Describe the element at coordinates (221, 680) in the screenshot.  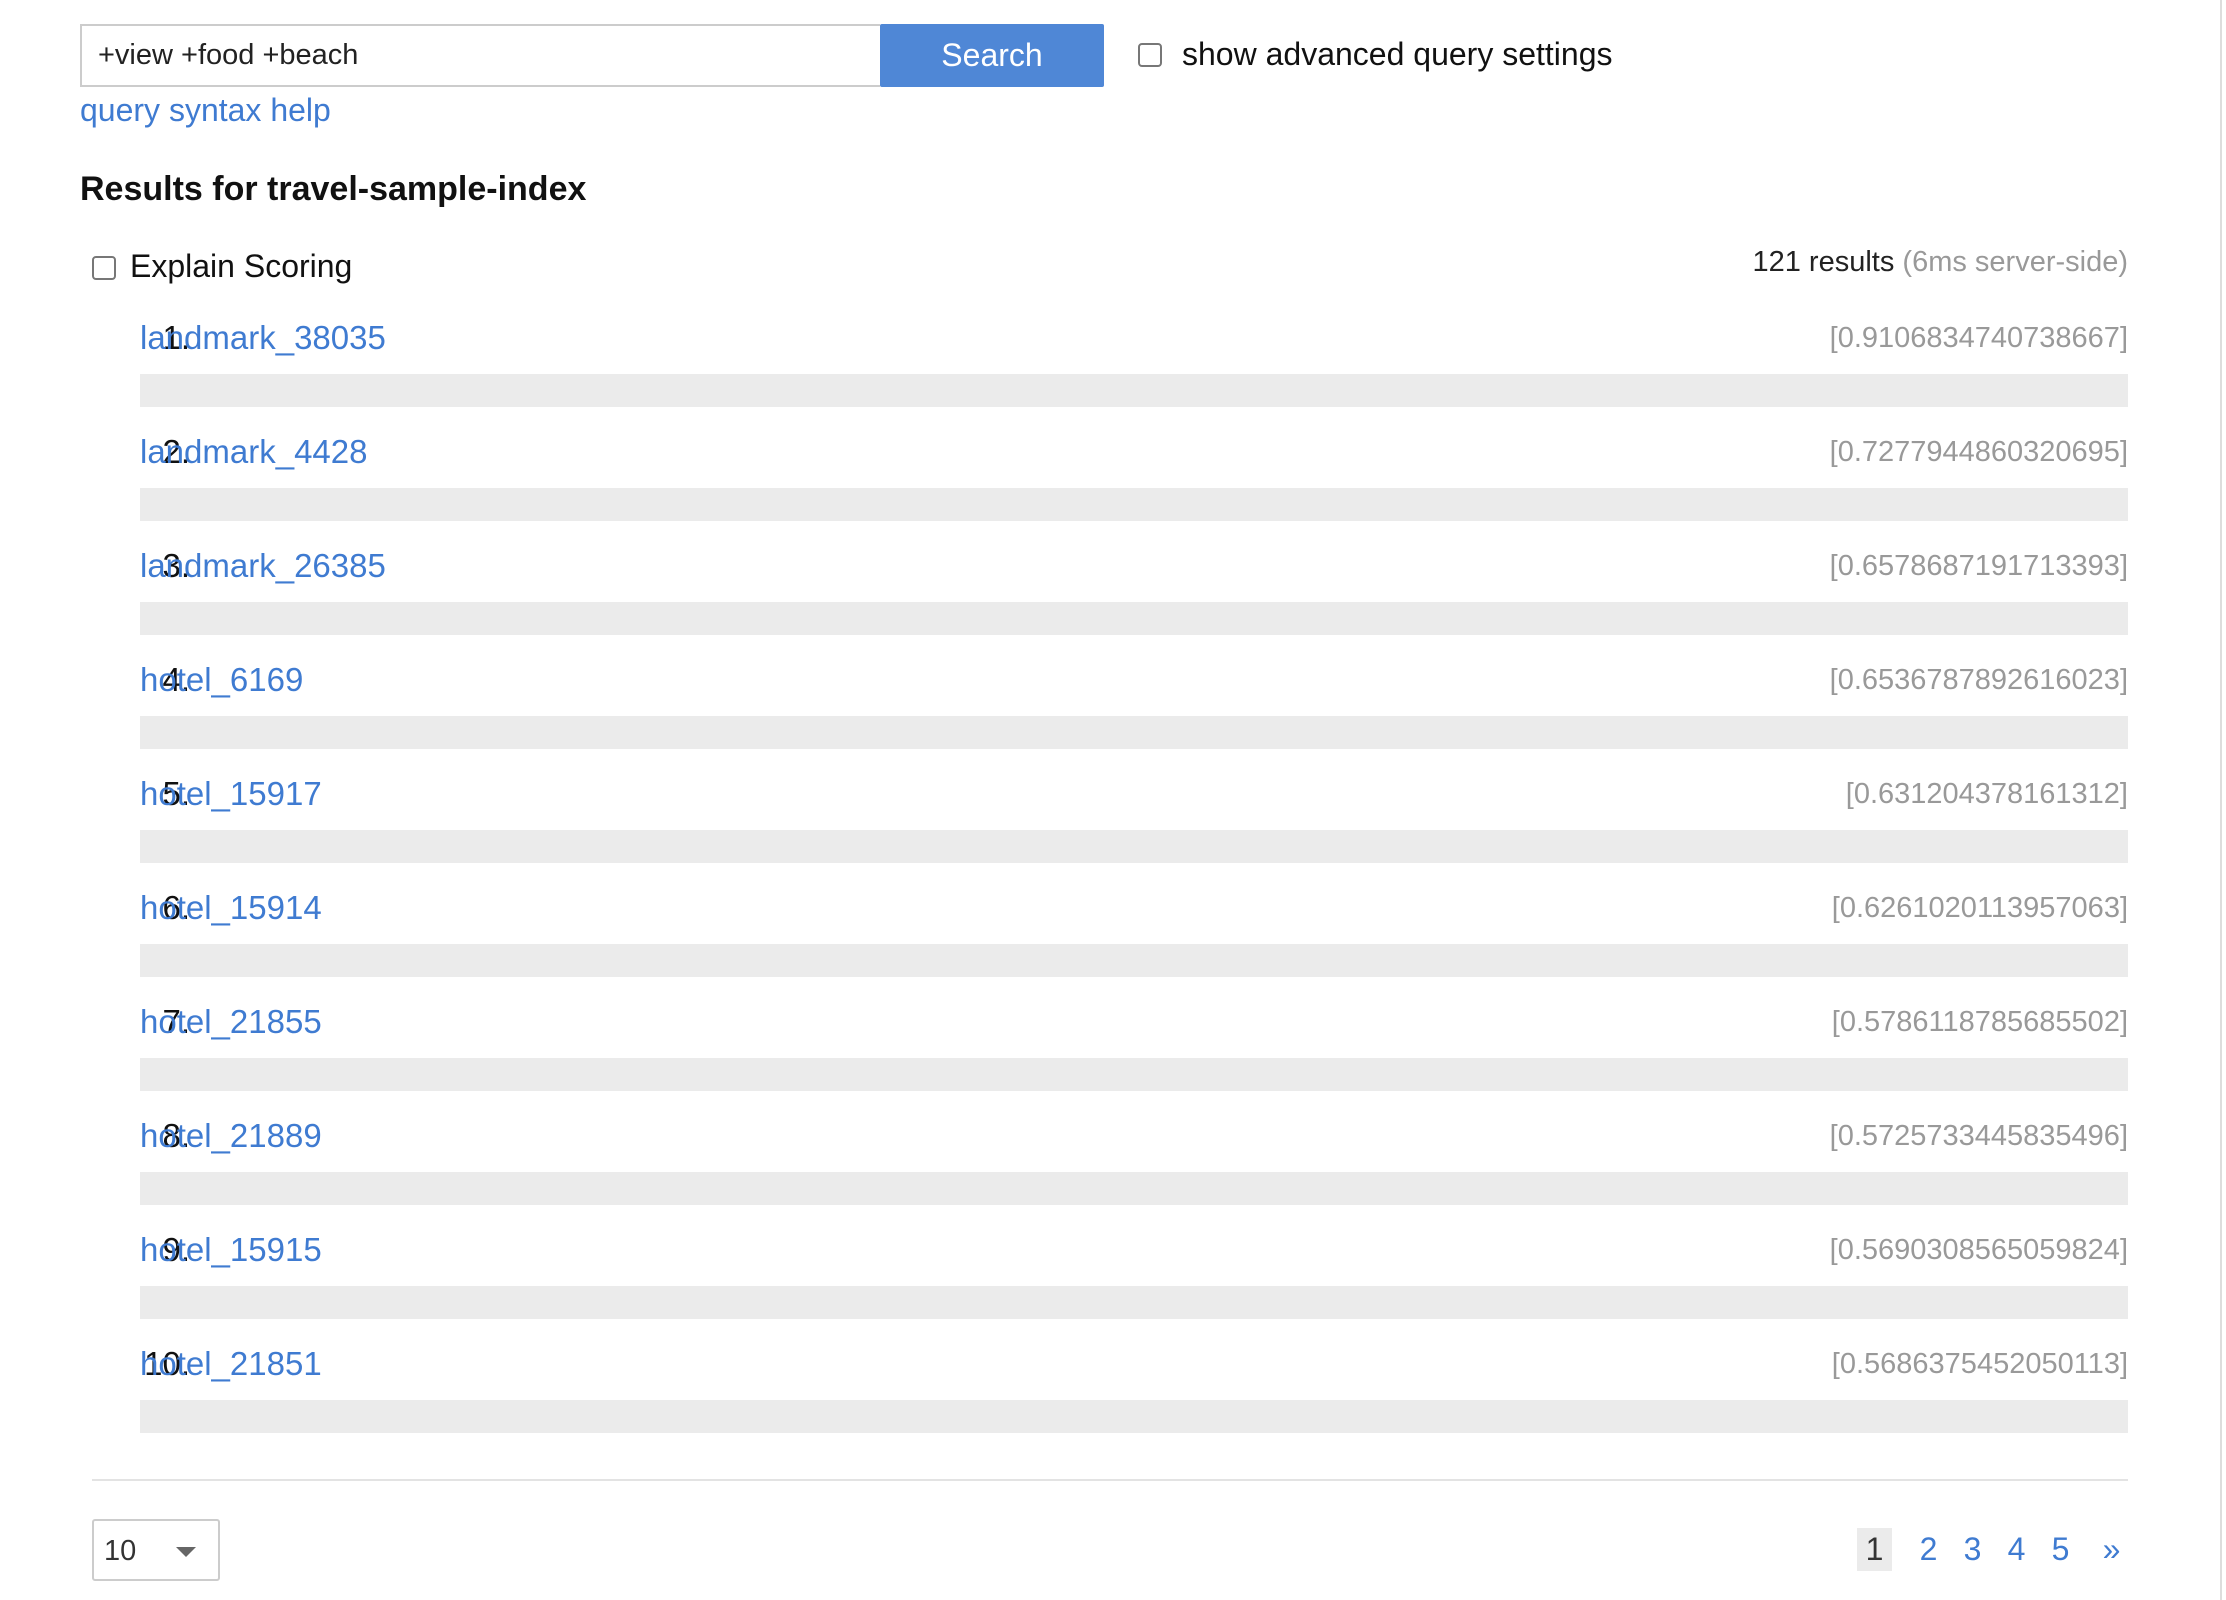
I see `result-link: hotel_6169` at that location.